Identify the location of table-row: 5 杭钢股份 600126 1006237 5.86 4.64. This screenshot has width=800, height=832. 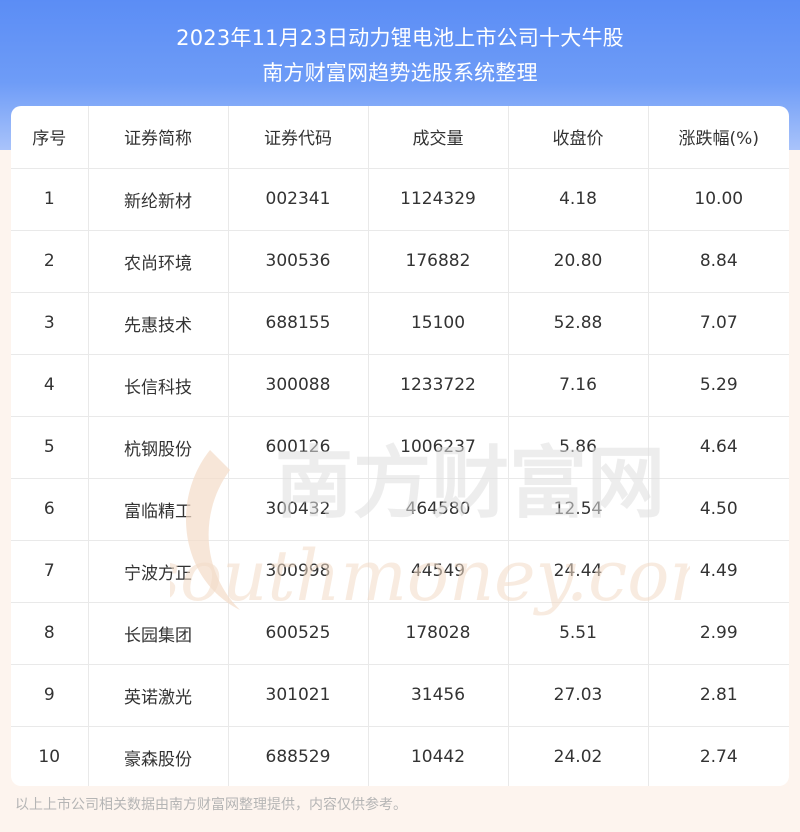
(400, 447).